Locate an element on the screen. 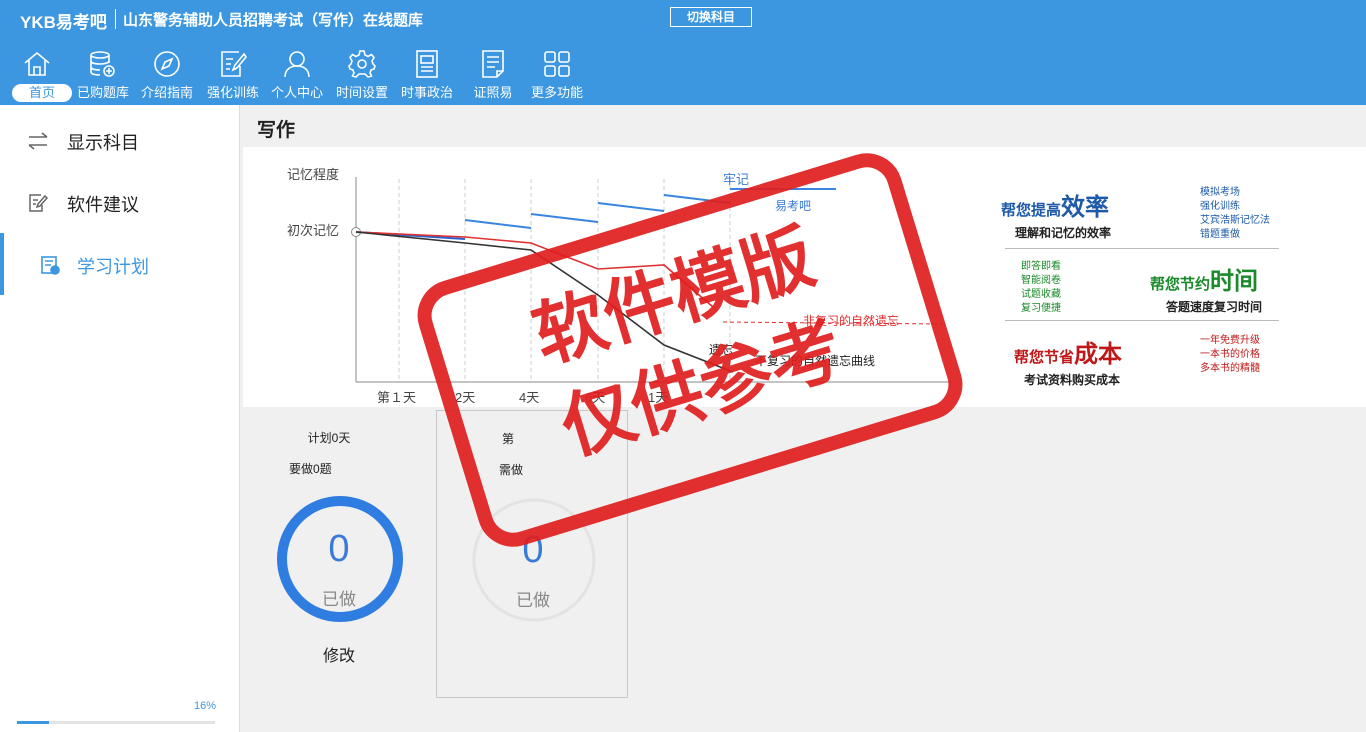  sidebar-item-label: 软件建议 is located at coordinates (103, 205).